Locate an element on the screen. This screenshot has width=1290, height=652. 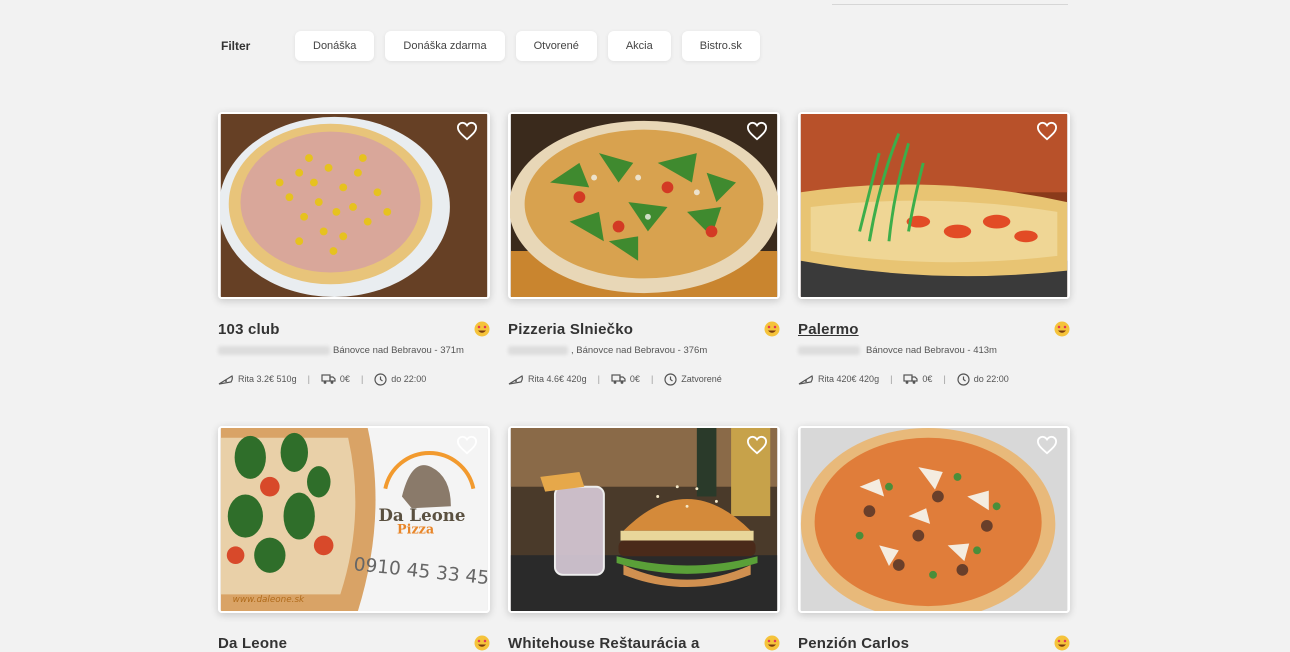
top-divider is located at coordinates (950, 4).